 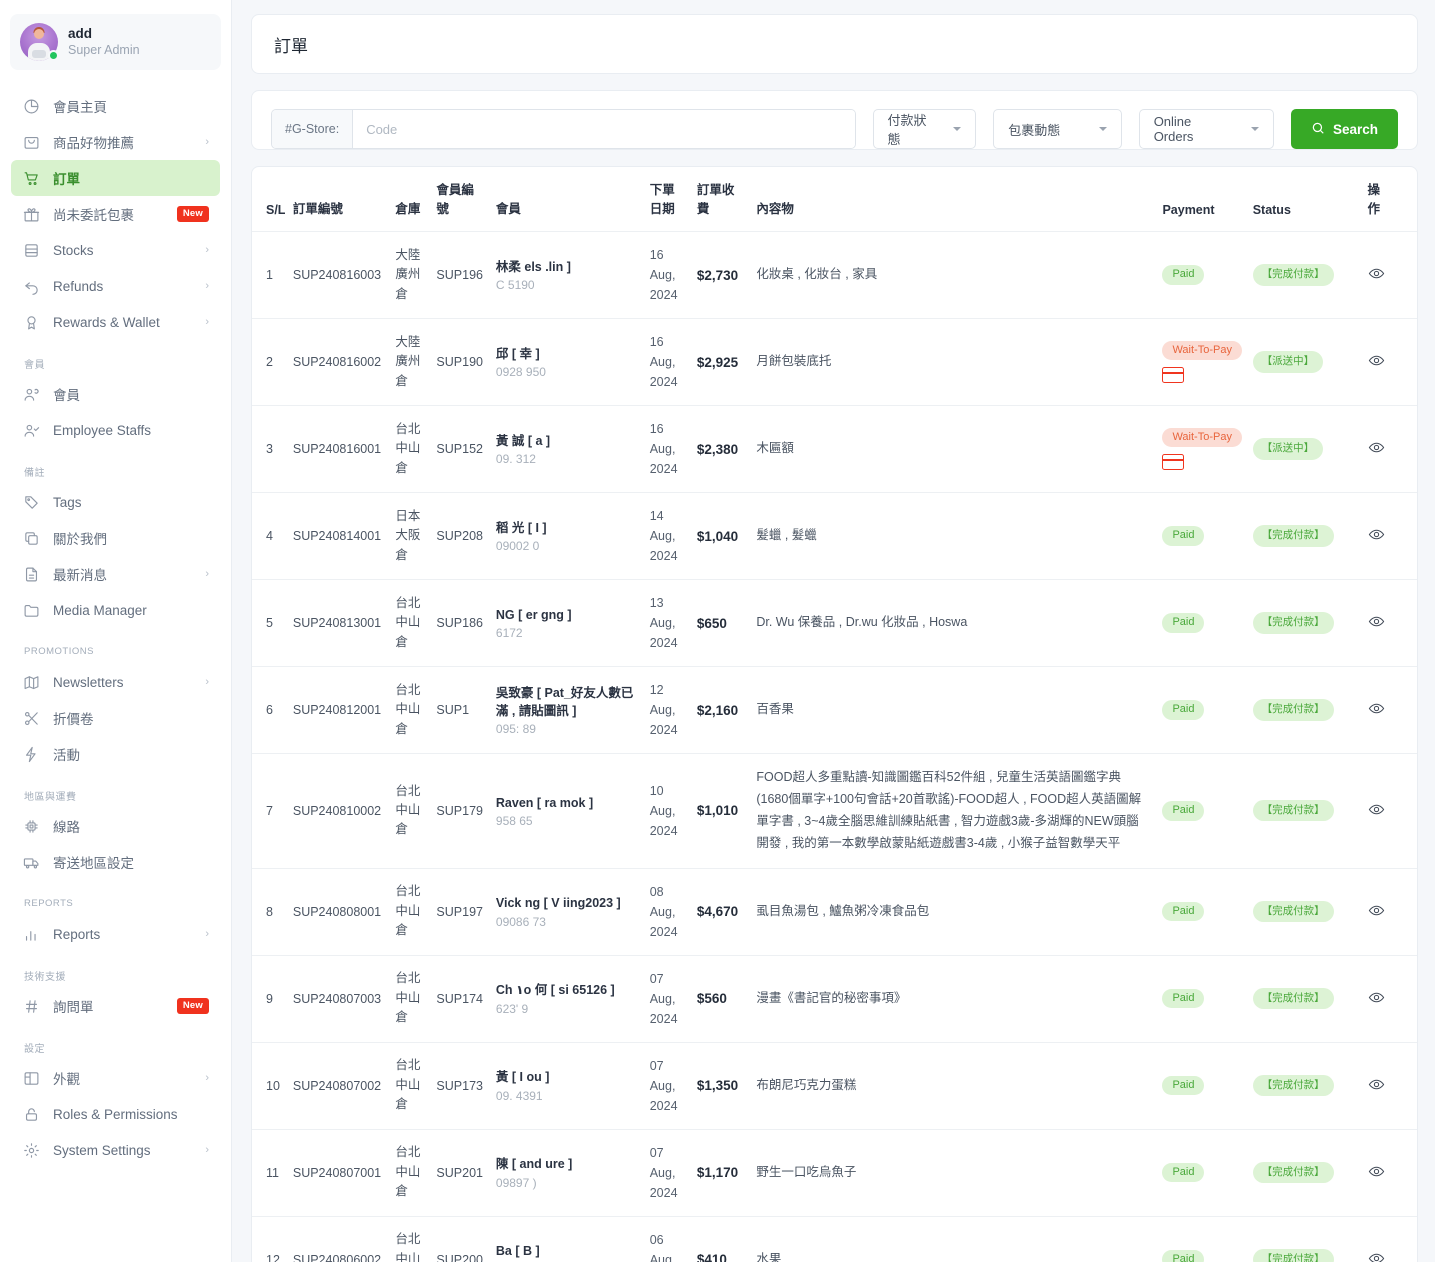 I want to click on sidebar-item-: 外觀 ›, so click(x=115, y=1078).